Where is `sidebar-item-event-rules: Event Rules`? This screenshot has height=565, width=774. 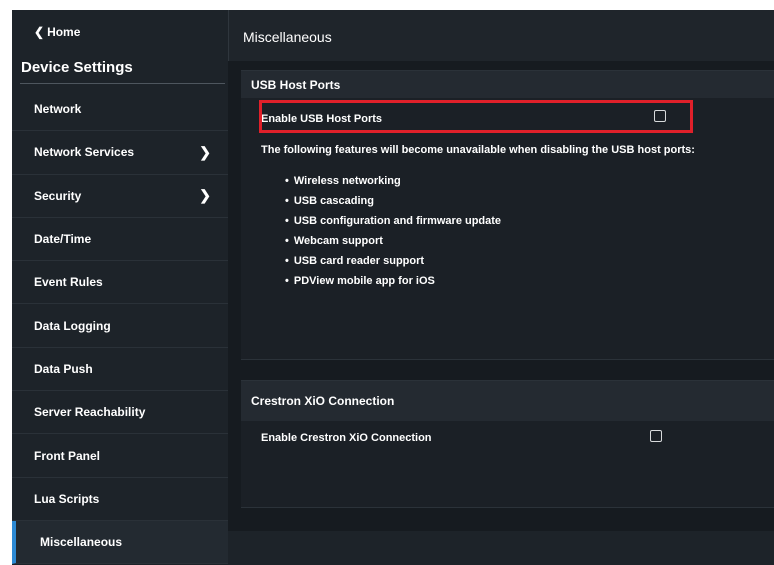 sidebar-item-event-rules: Event Rules is located at coordinates (120, 283).